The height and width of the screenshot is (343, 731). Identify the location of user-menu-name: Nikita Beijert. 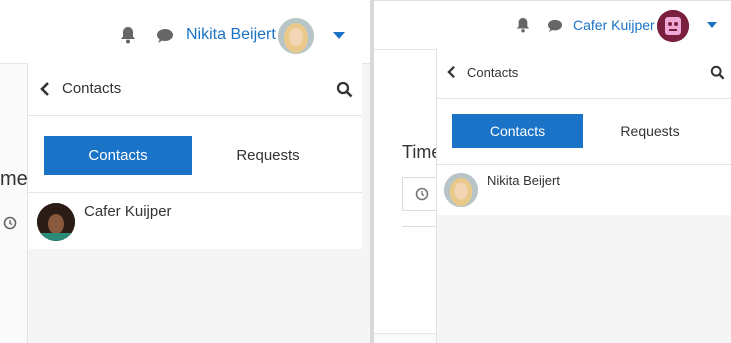
(231, 35).